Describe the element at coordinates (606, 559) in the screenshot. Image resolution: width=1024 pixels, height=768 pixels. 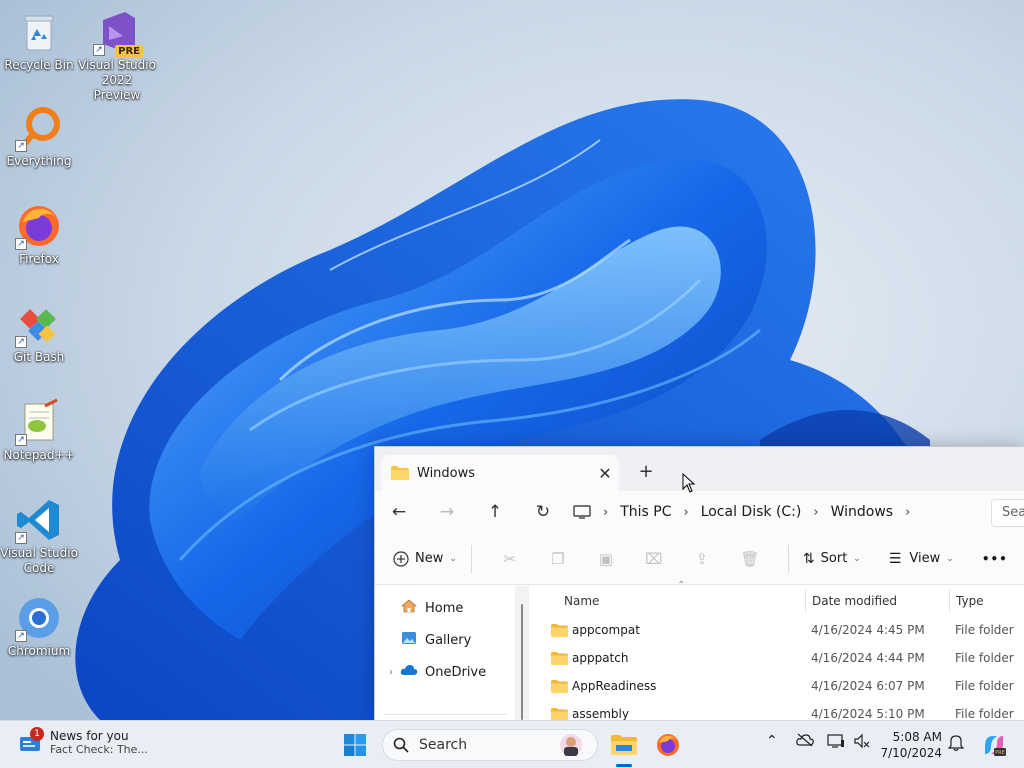
I see `paste-icon: ▣` at that location.